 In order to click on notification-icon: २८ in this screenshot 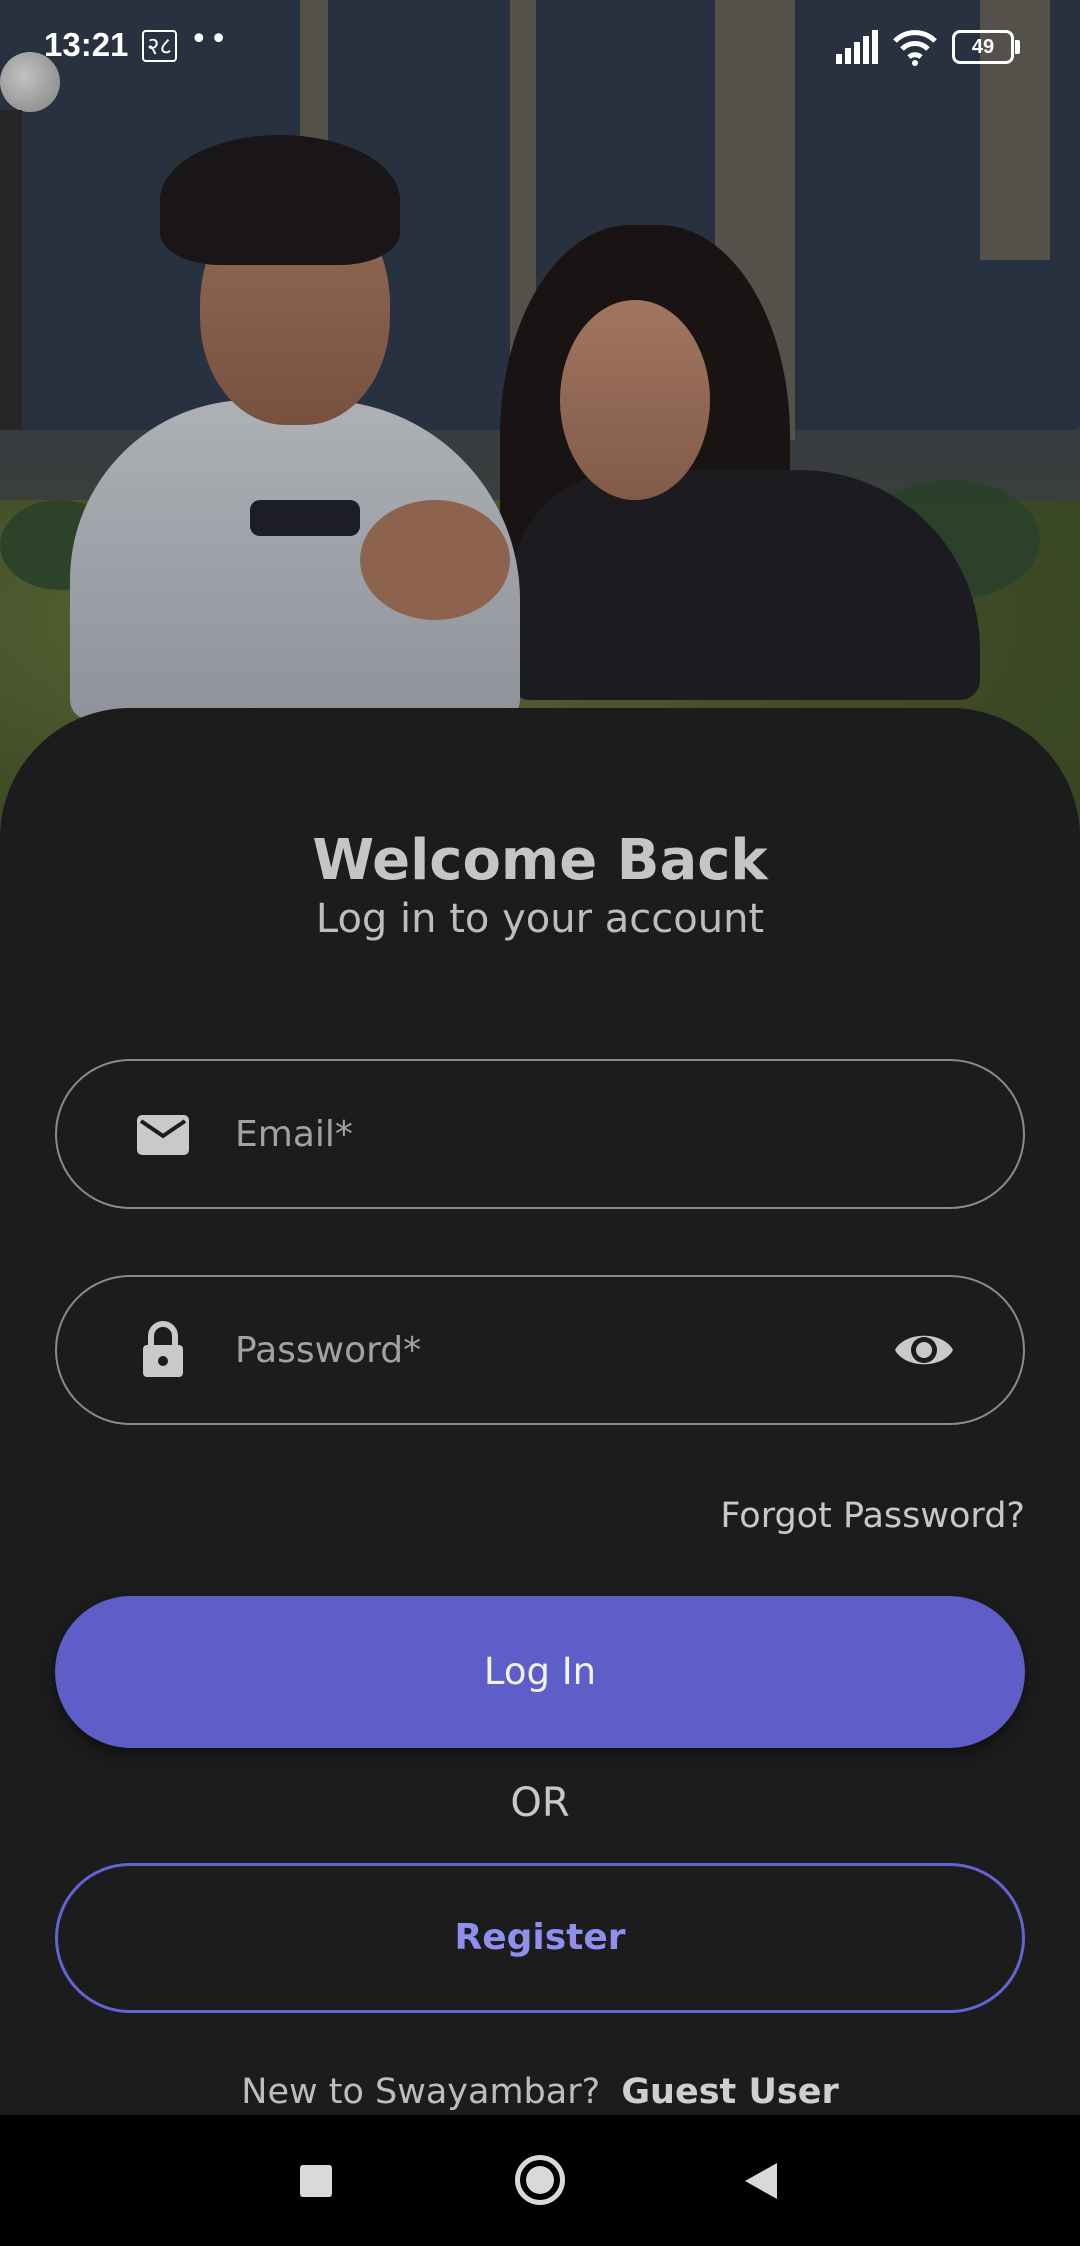, I will do `click(159, 46)`.